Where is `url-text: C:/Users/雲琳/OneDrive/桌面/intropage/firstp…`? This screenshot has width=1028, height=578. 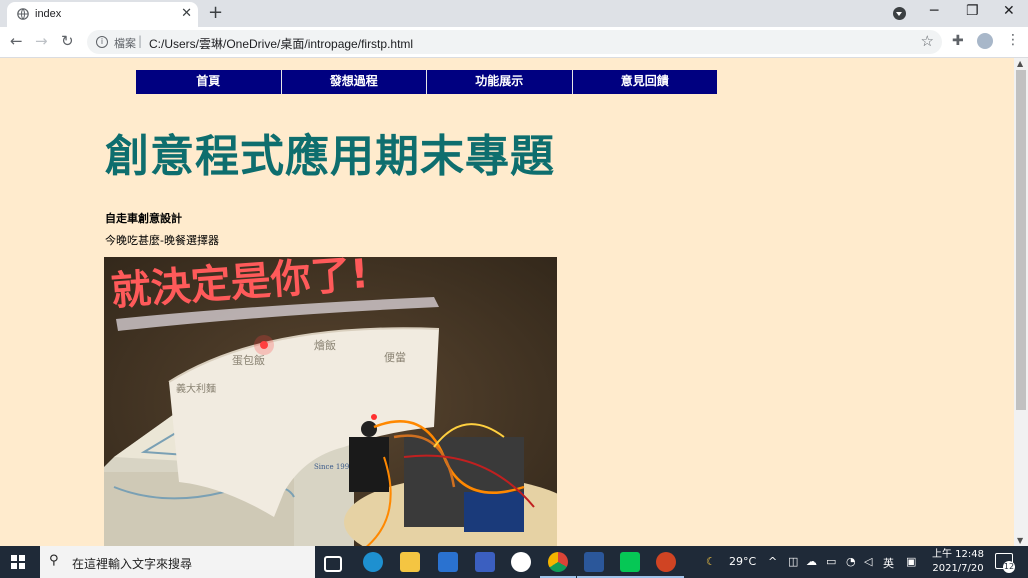 url-text: C:/Users/雲琳/OneDrive/桌面/intropage/firstp… is located at coordinates (281, 43).